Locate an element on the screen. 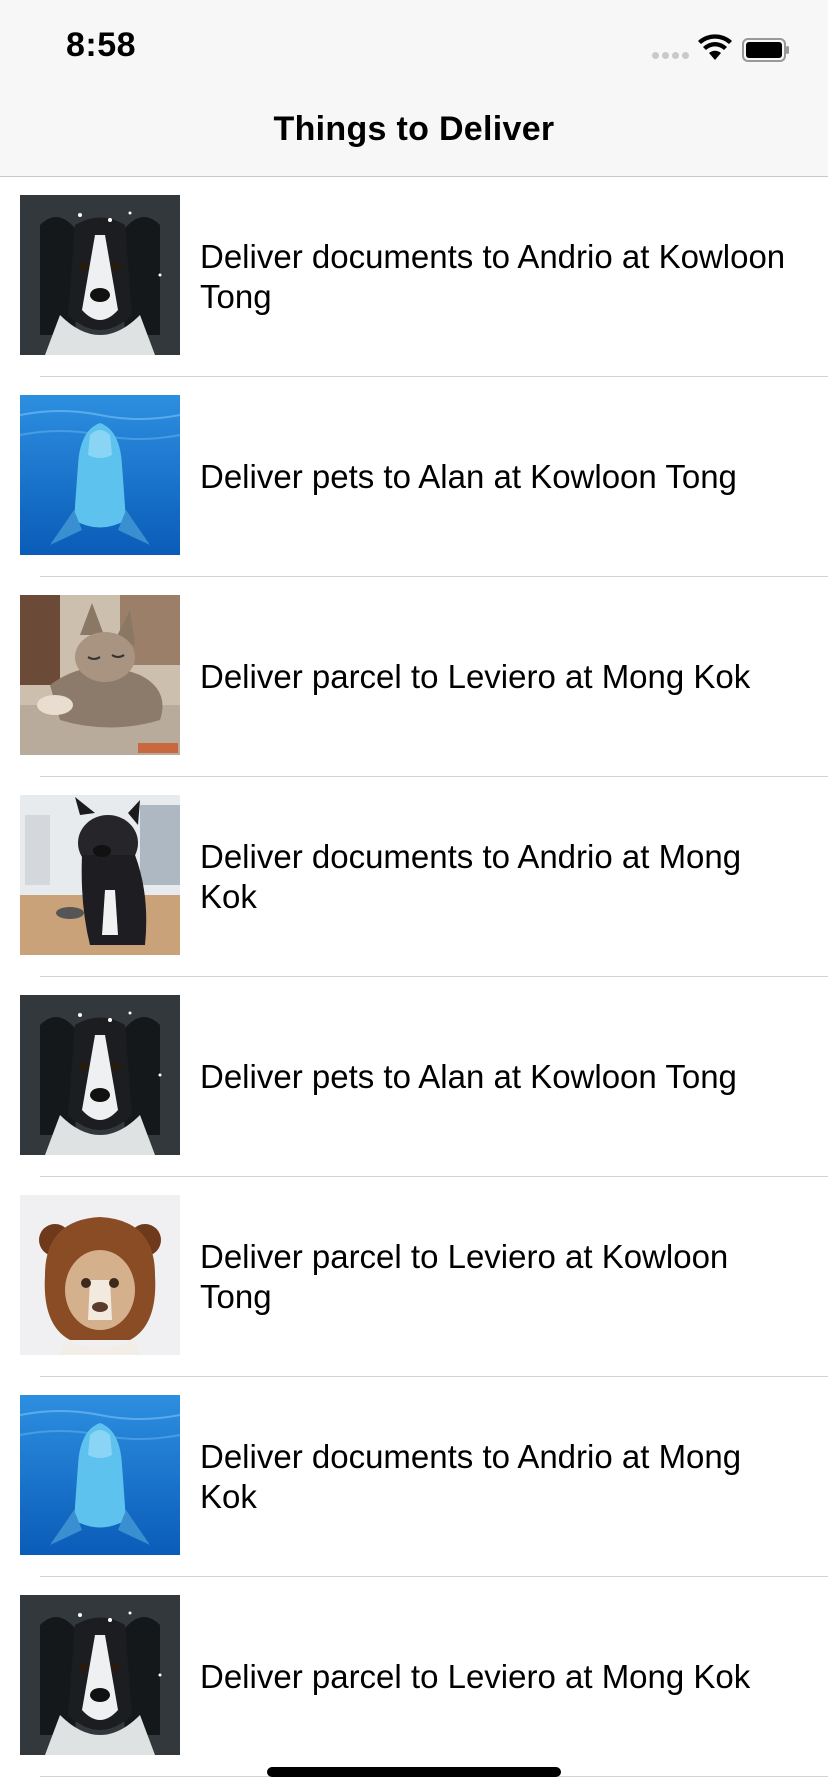  battery-icon is located at coordinates (765, 50).